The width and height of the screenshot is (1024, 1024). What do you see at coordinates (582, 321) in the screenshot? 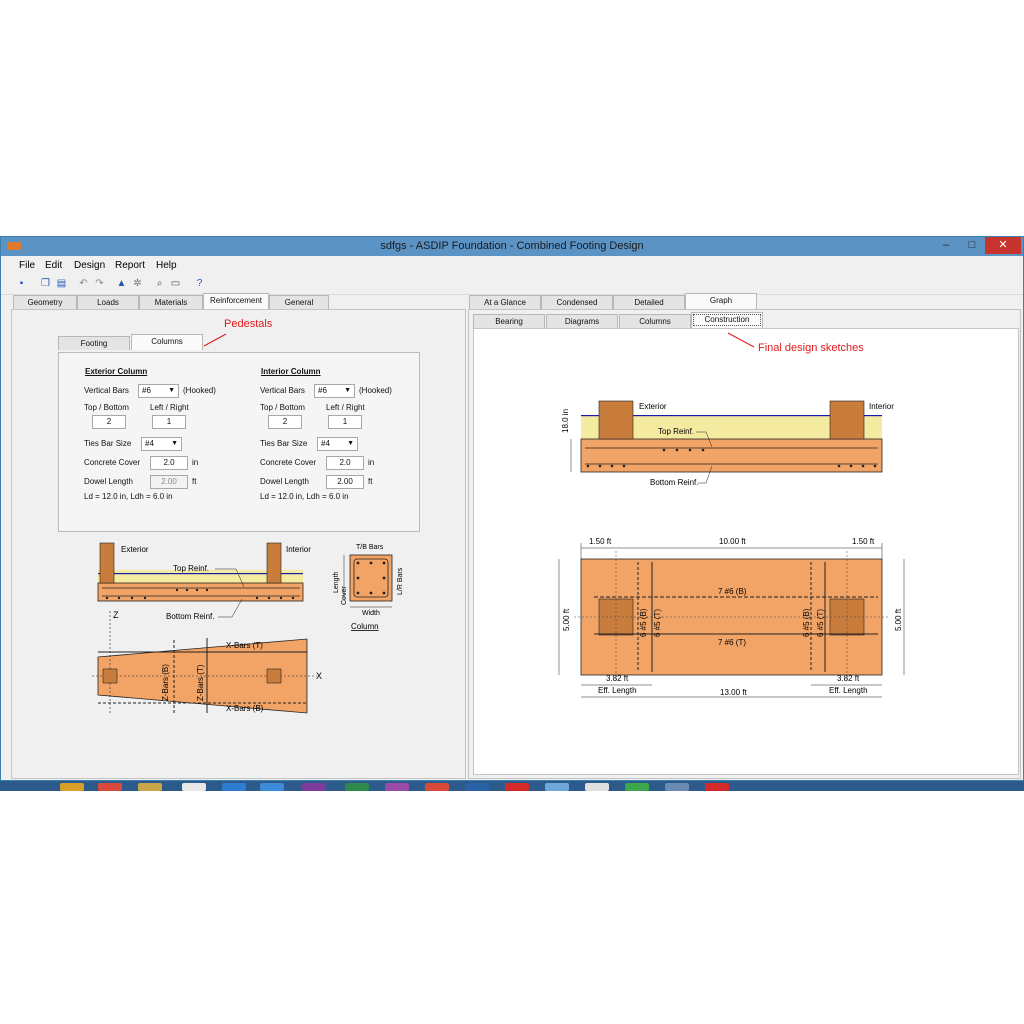
I see `subtab-diagrams: Diagrams` at bounding box center [582, 321].